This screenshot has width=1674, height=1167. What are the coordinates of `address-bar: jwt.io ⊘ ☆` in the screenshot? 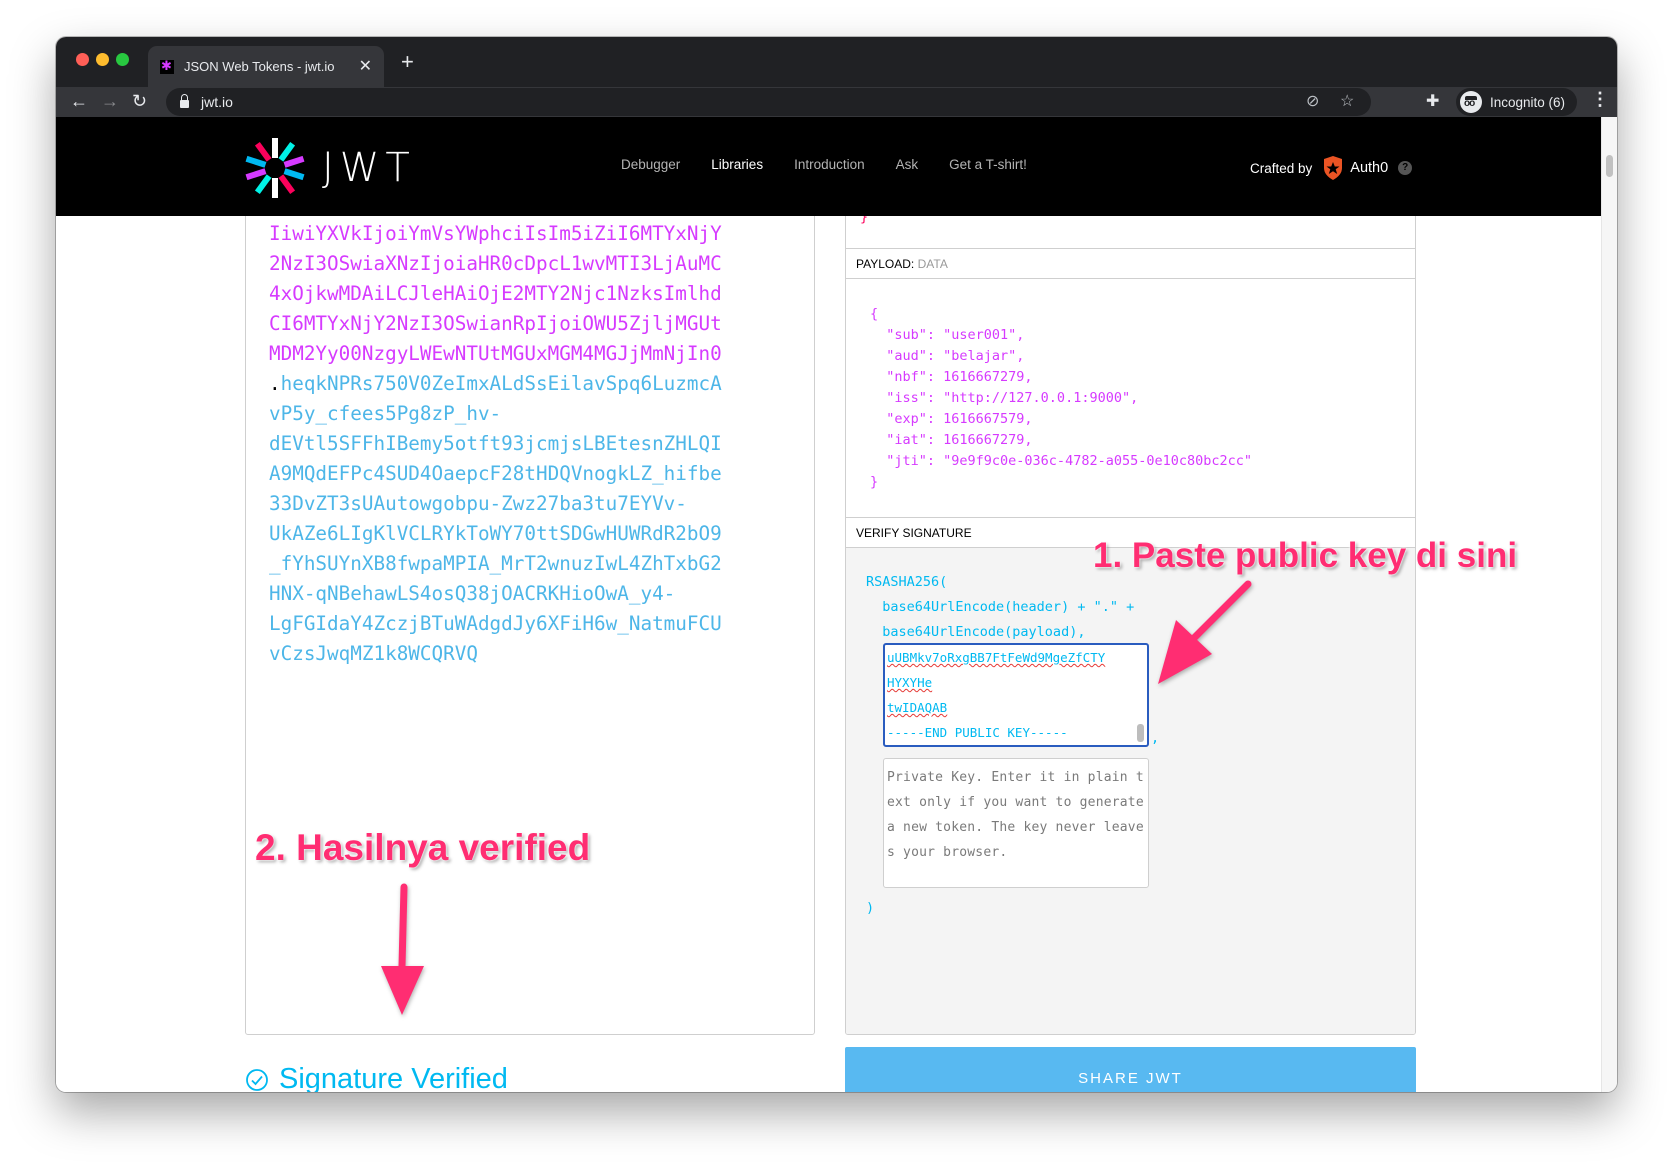 It's located at (768, 102).